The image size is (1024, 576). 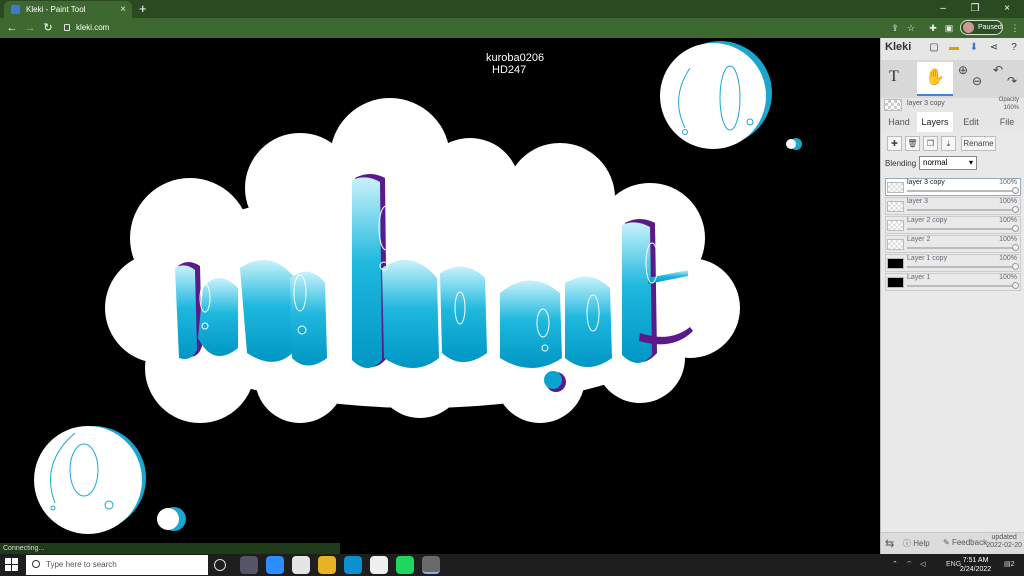 I want to click on spotify-icon, so click(x=405, y=565).